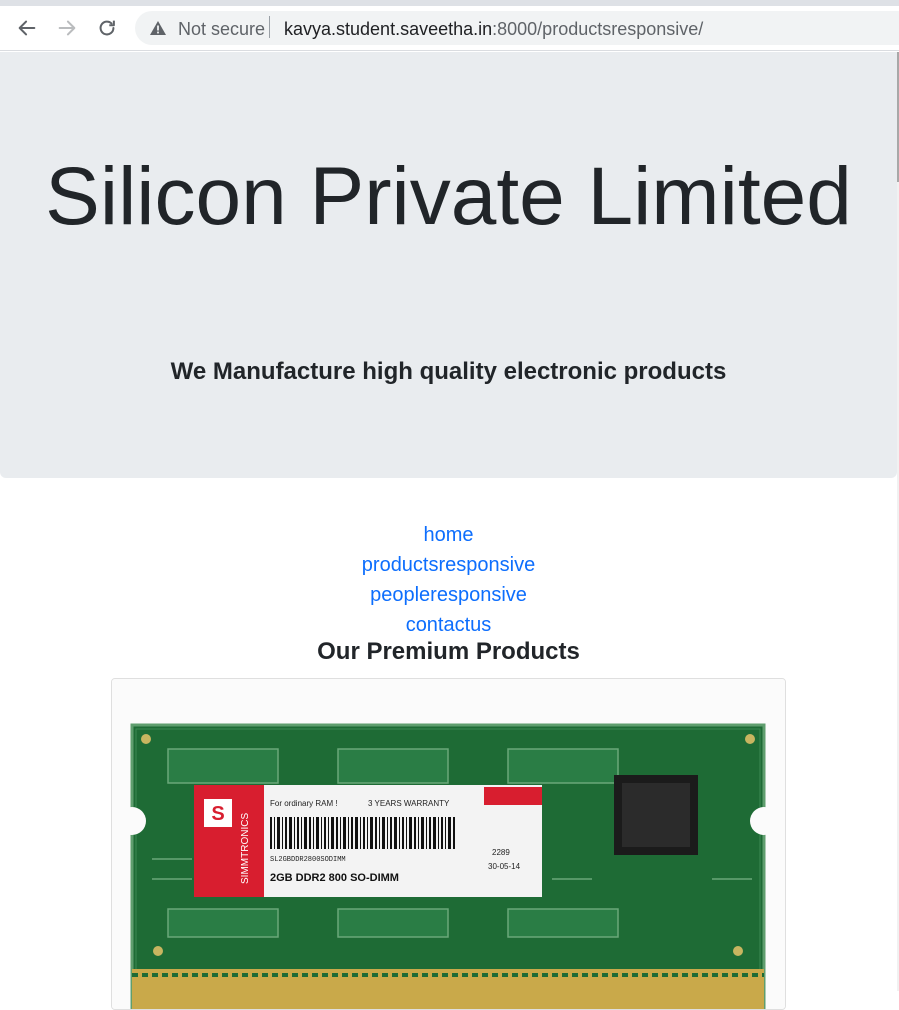 The width and height of the screenshot is (899, 1010). I want to click on brand-logo: S, so click(217, 814).